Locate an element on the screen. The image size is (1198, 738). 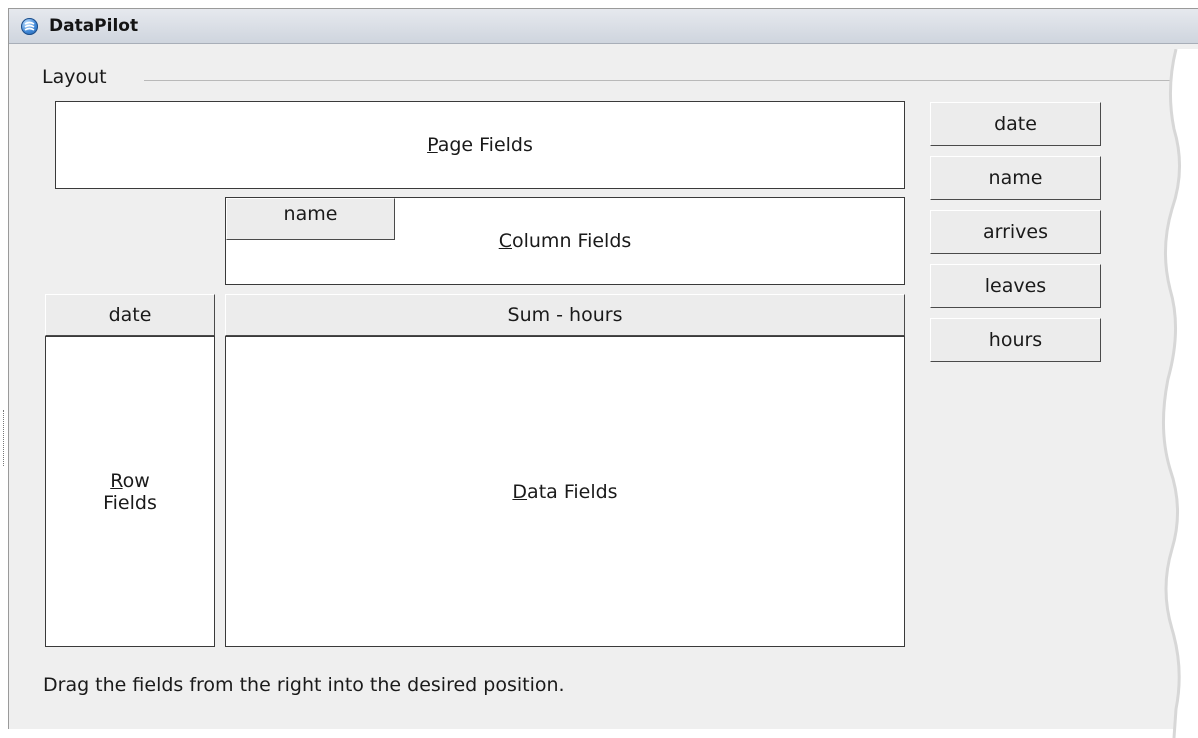
layout-group-label: Layout is located at coordinates (77, 77).